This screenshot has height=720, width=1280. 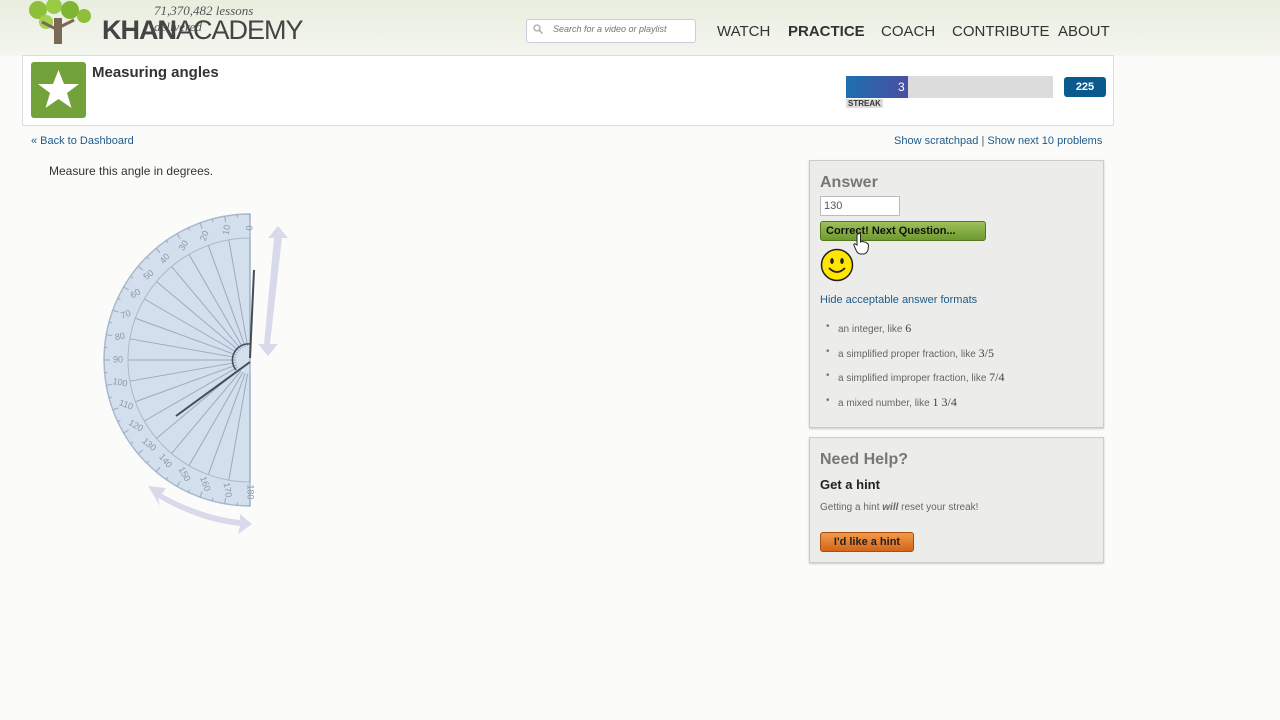 I want to click on format-example: 7/4, so click(x=997, y=377).